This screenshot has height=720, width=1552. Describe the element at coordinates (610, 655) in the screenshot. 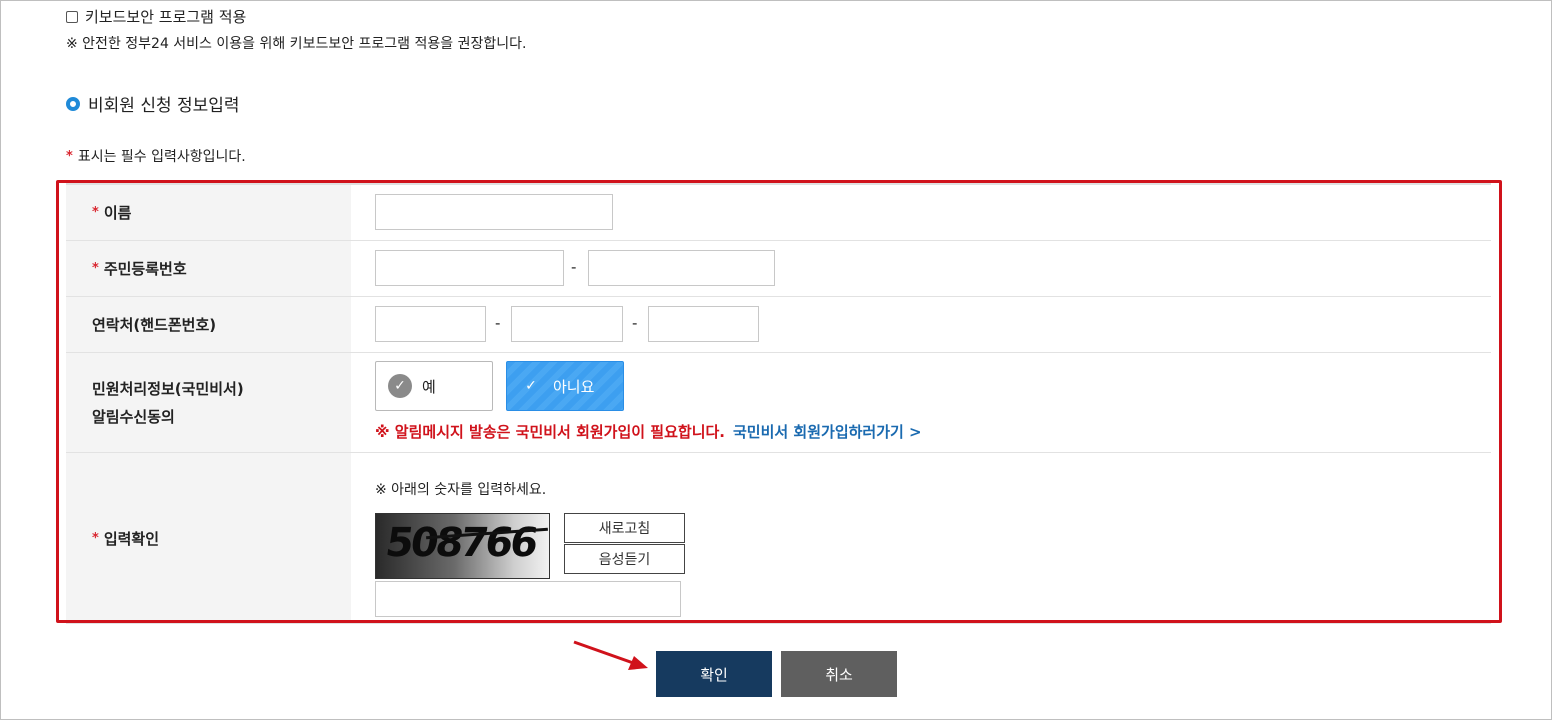

I see `red-arrow-icon` at that location.